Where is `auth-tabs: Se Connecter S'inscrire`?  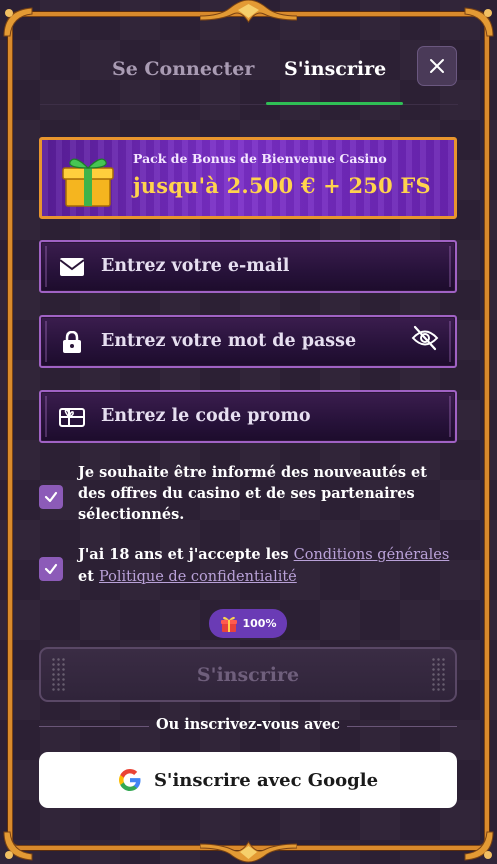
auth-tabs: Se Connecter S'inscrire is located at coordinates (249, 73).